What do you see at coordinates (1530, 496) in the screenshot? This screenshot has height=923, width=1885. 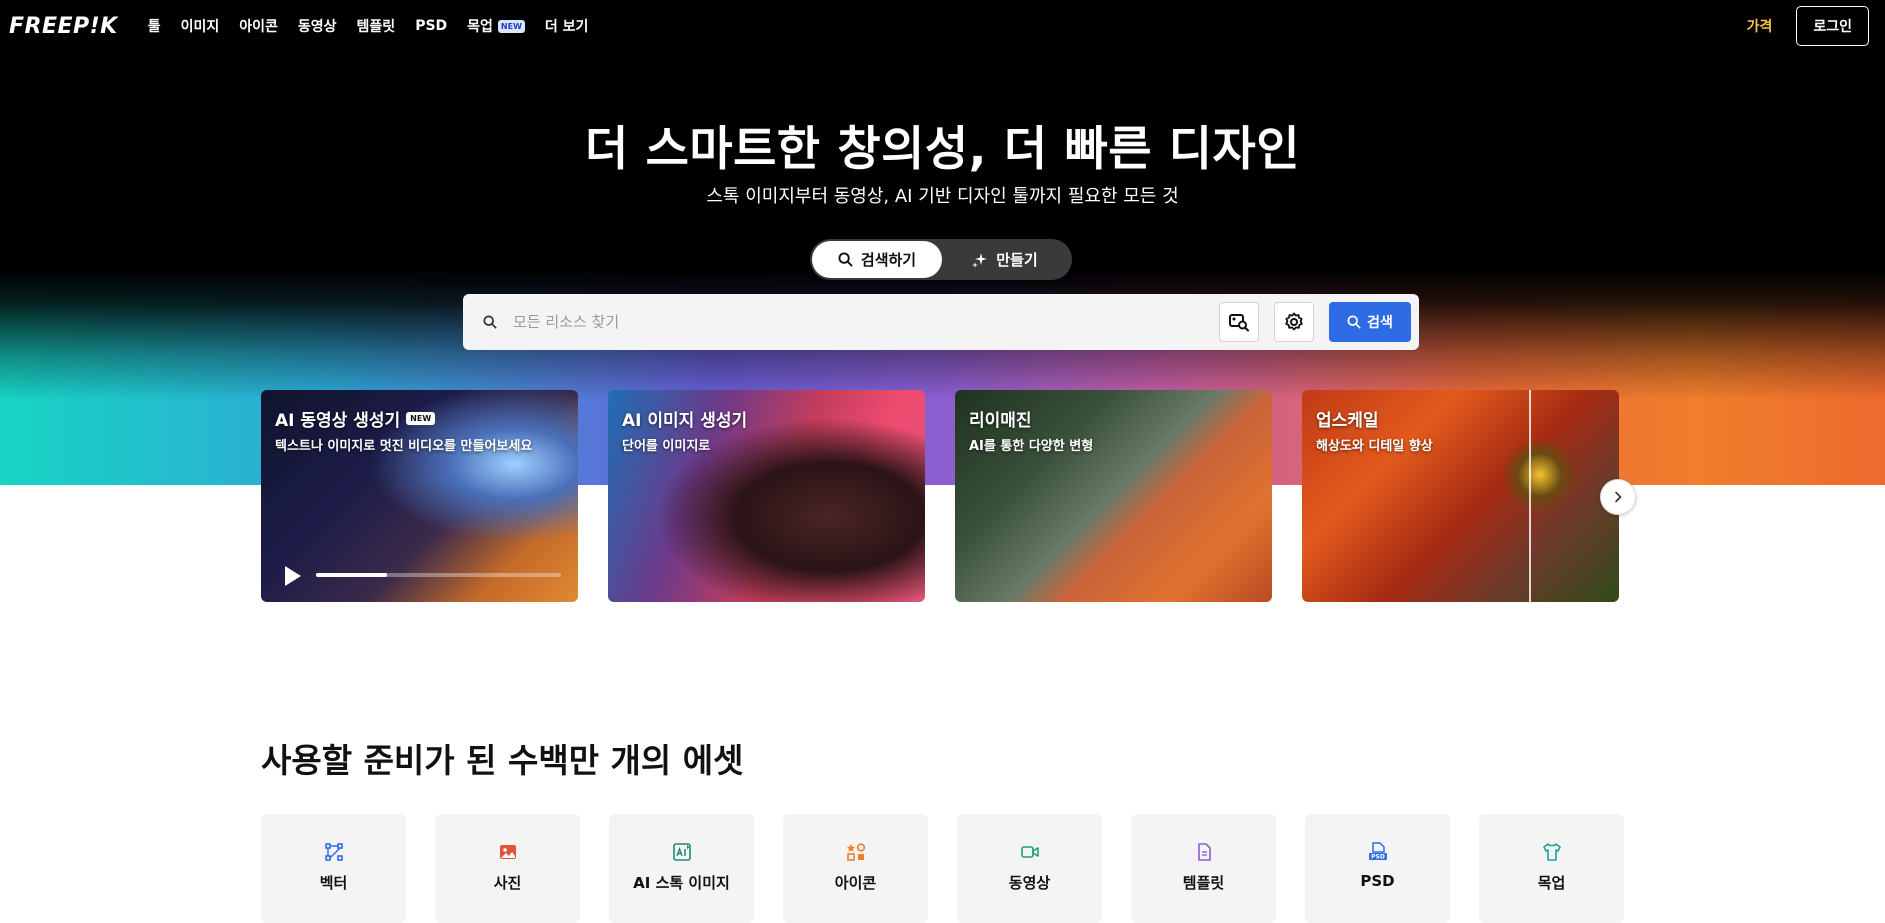 I see `compare-divider` at bounding box center [1530, 496].